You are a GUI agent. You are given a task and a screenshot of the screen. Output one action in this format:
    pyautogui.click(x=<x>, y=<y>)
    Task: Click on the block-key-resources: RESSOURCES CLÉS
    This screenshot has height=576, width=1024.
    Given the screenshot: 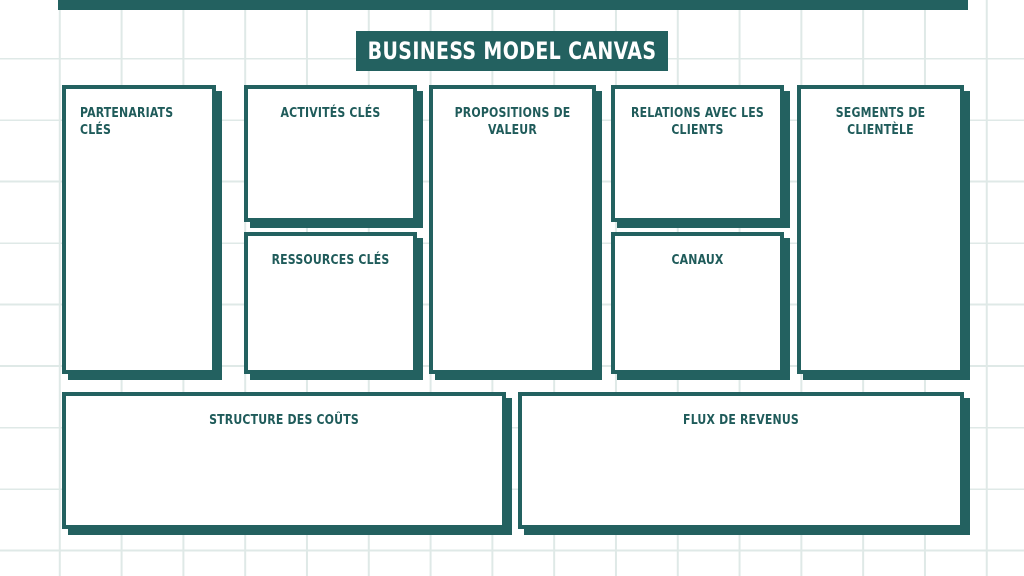 What is the action you would take?
    pyautogui.click(x=330, y=303)
    